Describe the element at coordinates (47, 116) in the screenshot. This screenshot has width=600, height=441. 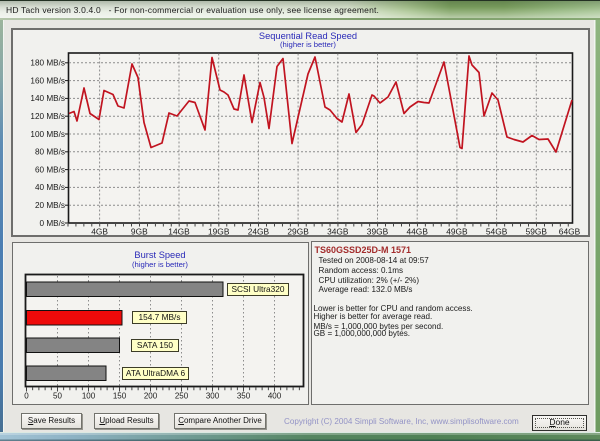
I see `svg-text: 120 MB/s` at that location.